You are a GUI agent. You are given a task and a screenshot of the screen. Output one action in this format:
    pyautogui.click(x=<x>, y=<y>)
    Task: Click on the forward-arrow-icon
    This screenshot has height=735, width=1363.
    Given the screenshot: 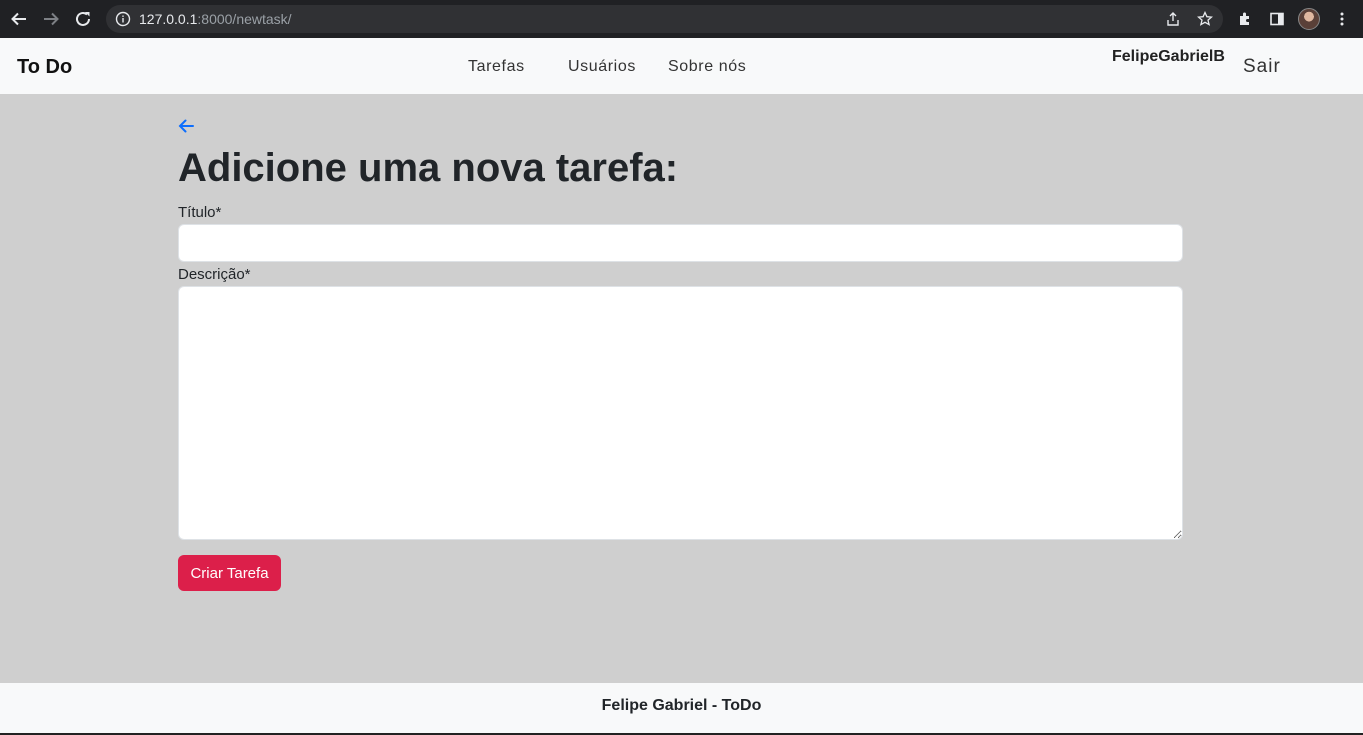 What is the action you would take?
    pyautogui.click(x=51, y=19)
    